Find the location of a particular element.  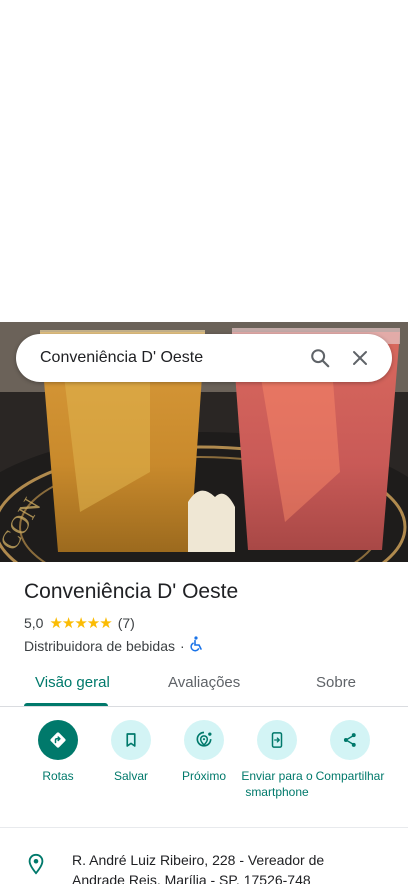

search-icon is located at coordinates (320, 358).